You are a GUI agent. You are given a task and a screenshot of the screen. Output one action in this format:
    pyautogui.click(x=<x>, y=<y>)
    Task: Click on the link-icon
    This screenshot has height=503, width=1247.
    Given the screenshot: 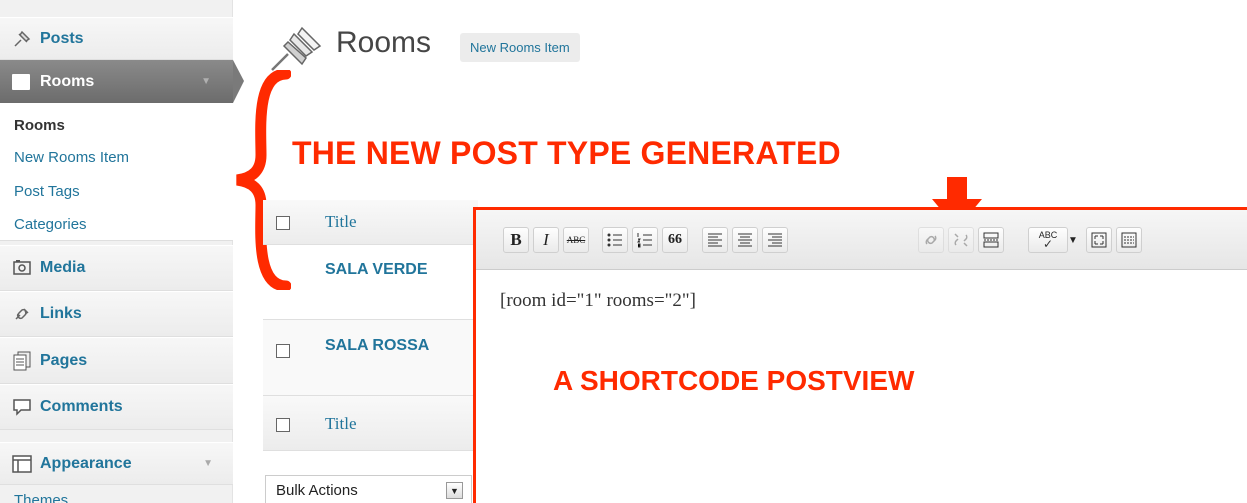 What is the action you would take?
    pyautogui.click(x=931, y=240)
    